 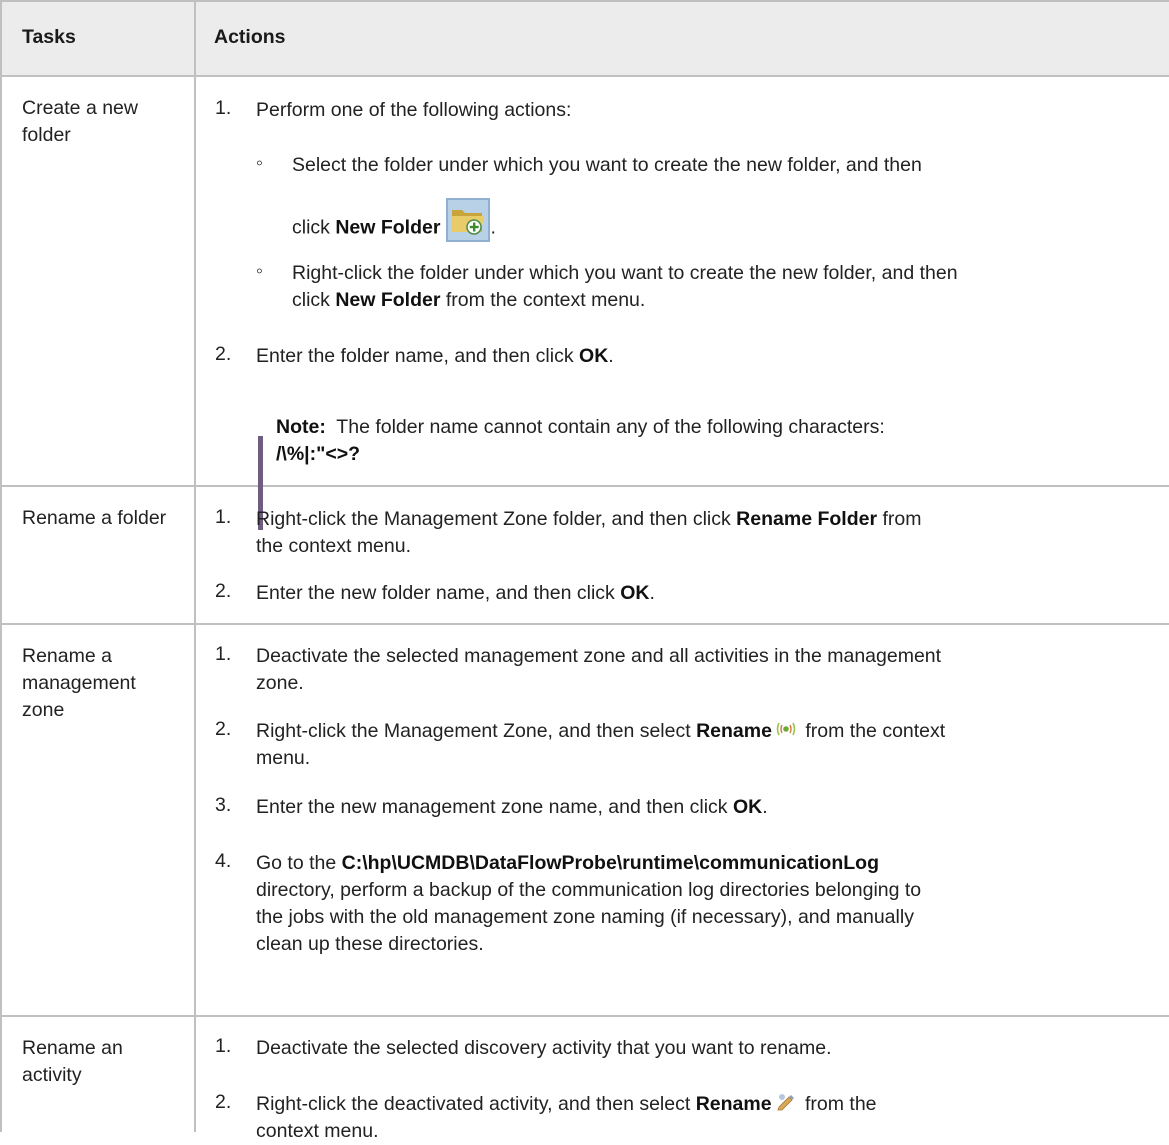 What do you see at coordinates (283, 758) in the screenshot?
I see `step-text-line2: menu.` at bounding box center [283, 758].